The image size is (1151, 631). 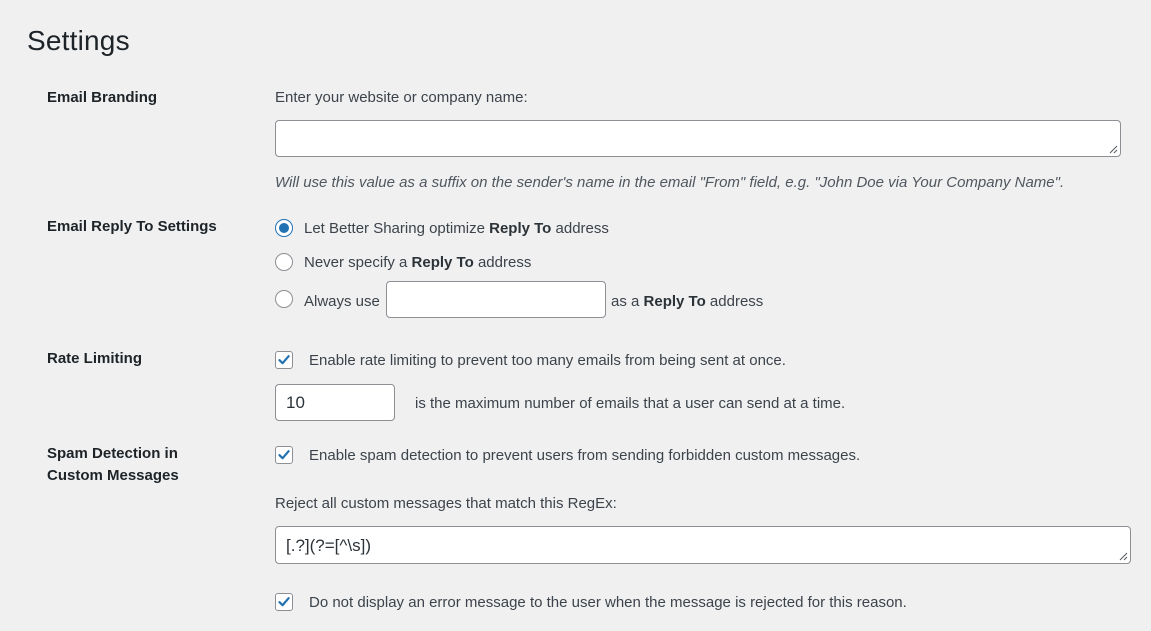 I want to click on option-text: as a, so click(x=627, y=301).